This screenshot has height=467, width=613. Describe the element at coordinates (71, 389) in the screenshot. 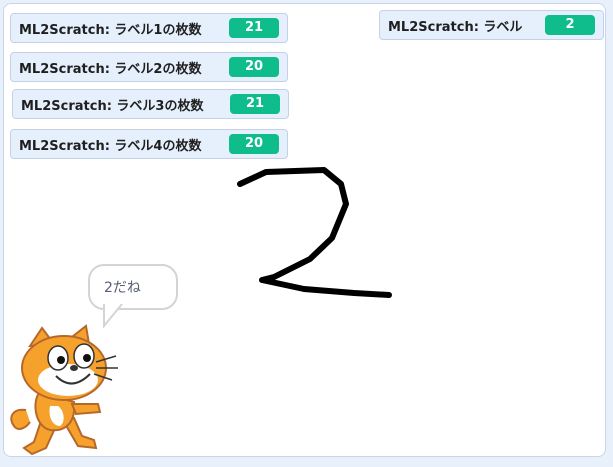

I see `scratch-cat-icon` at that location.